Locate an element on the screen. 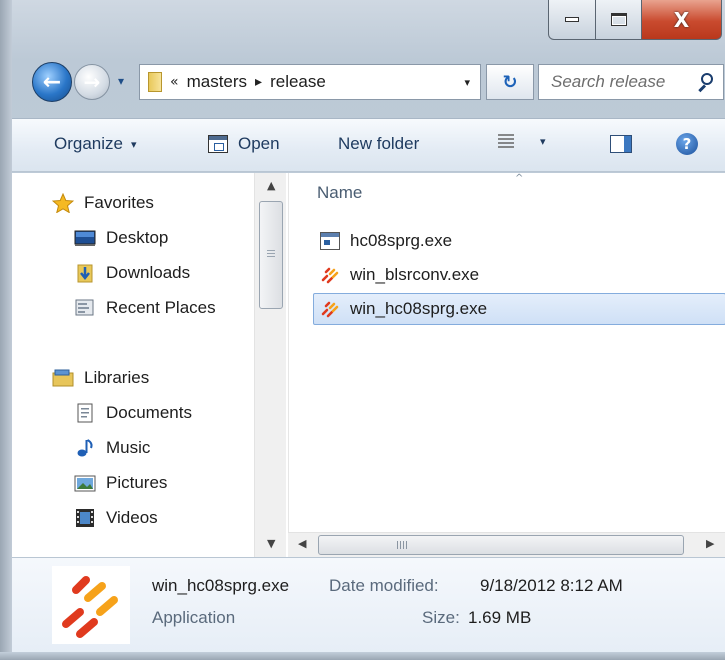  maximize-button is located at coordinates (619, 20).